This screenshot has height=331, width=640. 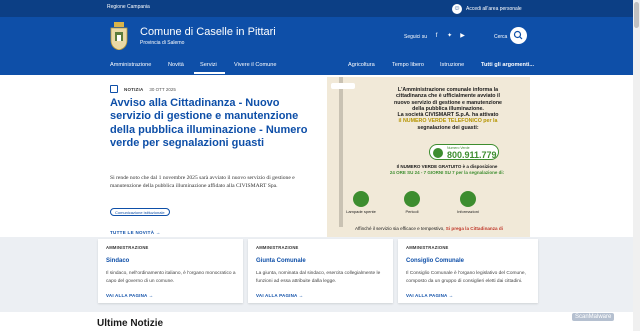 What do you see at coordinates (341, 152) in the screenshot?
I see `street-lamp-post` at bounding box center [341, 152].